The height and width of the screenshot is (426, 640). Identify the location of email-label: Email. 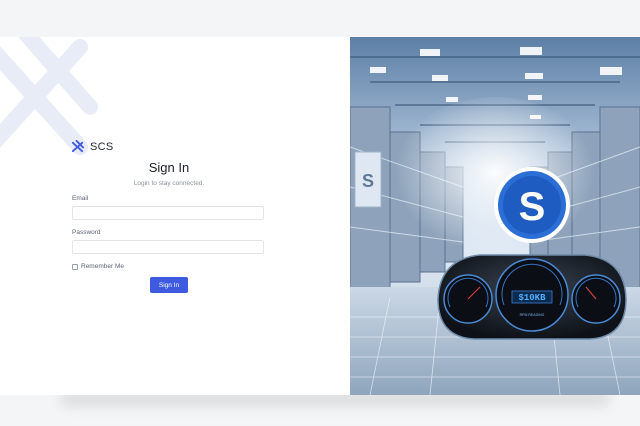
(80, 198).